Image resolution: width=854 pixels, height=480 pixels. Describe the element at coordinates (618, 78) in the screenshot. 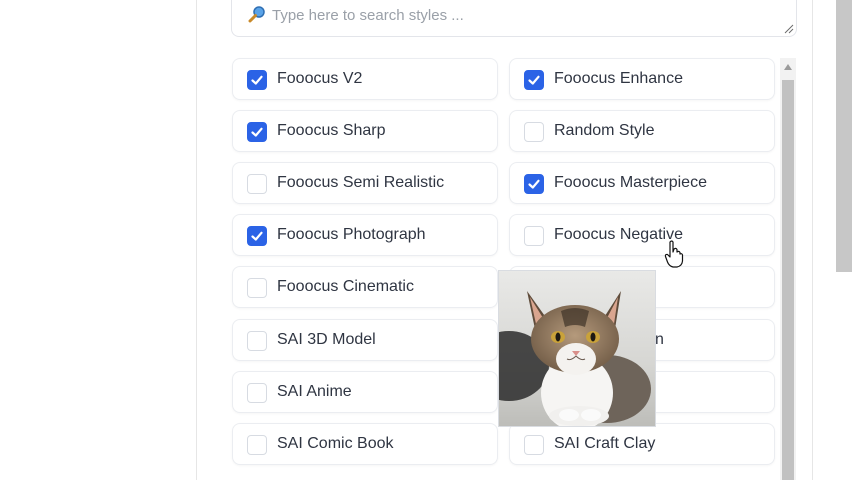

I see `style-option-label: Fooocus Enhance` at that location.